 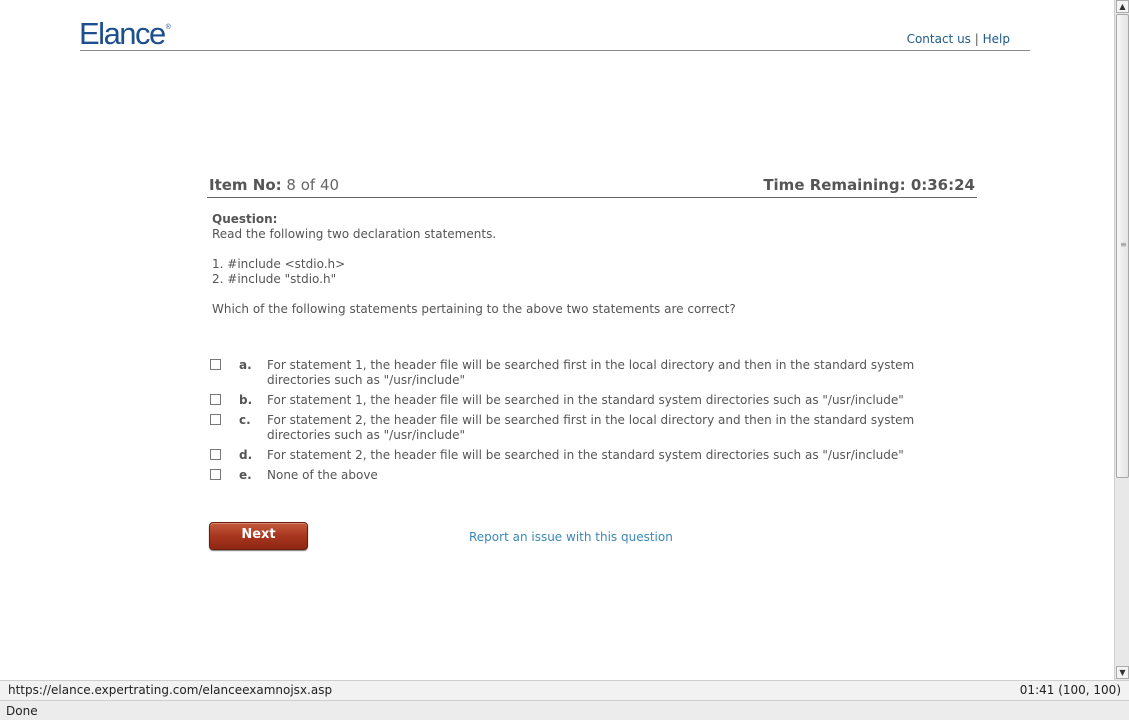 I want to click on item-bar: Item No: 8 of 40 Time Remaining: 0:36:24, so click(x=592, y=184).